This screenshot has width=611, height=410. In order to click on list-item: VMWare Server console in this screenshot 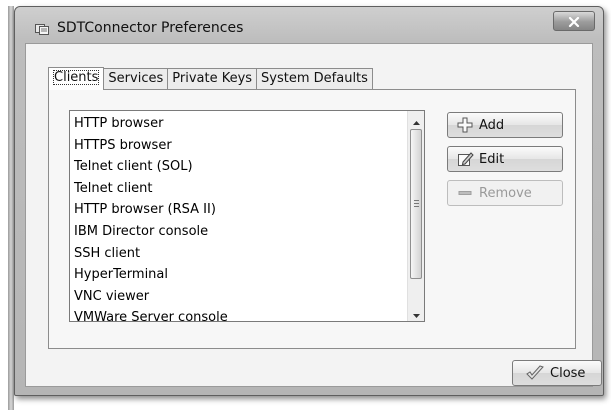, I will do `click(239, 314)`.